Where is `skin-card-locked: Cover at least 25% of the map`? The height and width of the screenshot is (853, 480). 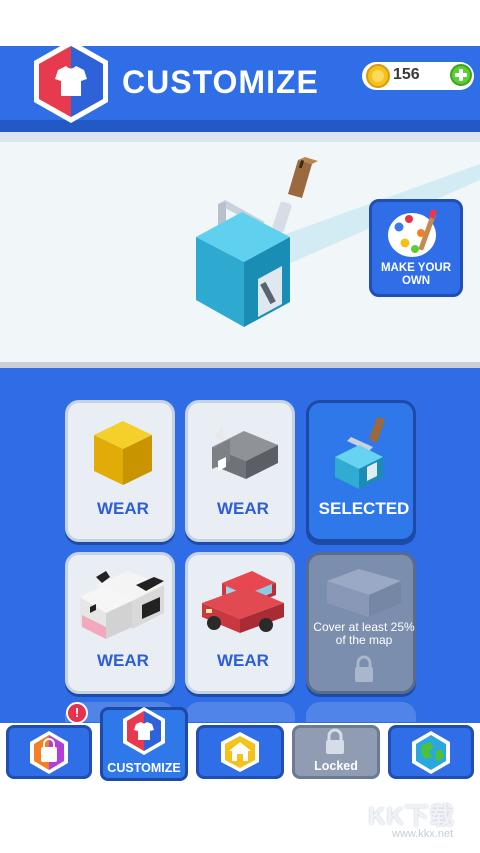
skin-card-locked: Cover at least 25% of the map is located at coordinates (361, 623).